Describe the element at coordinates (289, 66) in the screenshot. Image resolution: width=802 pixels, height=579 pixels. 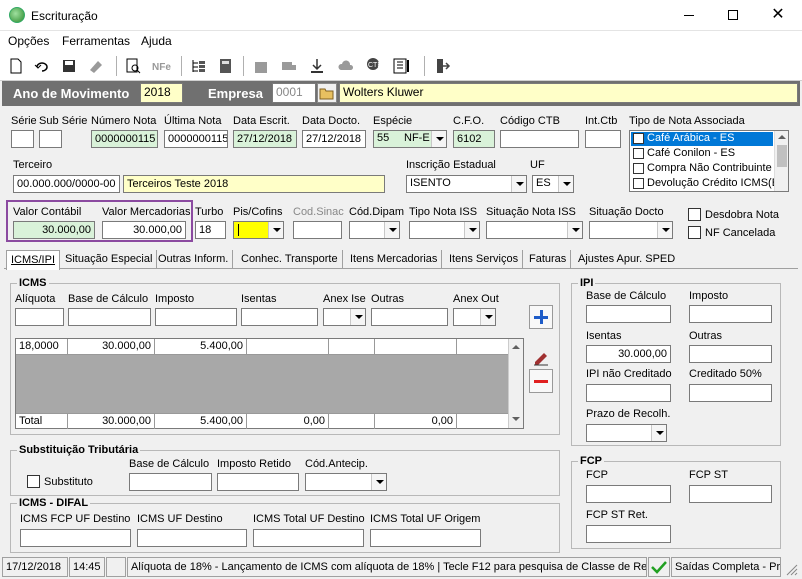
I see `truck-icon` at that location.